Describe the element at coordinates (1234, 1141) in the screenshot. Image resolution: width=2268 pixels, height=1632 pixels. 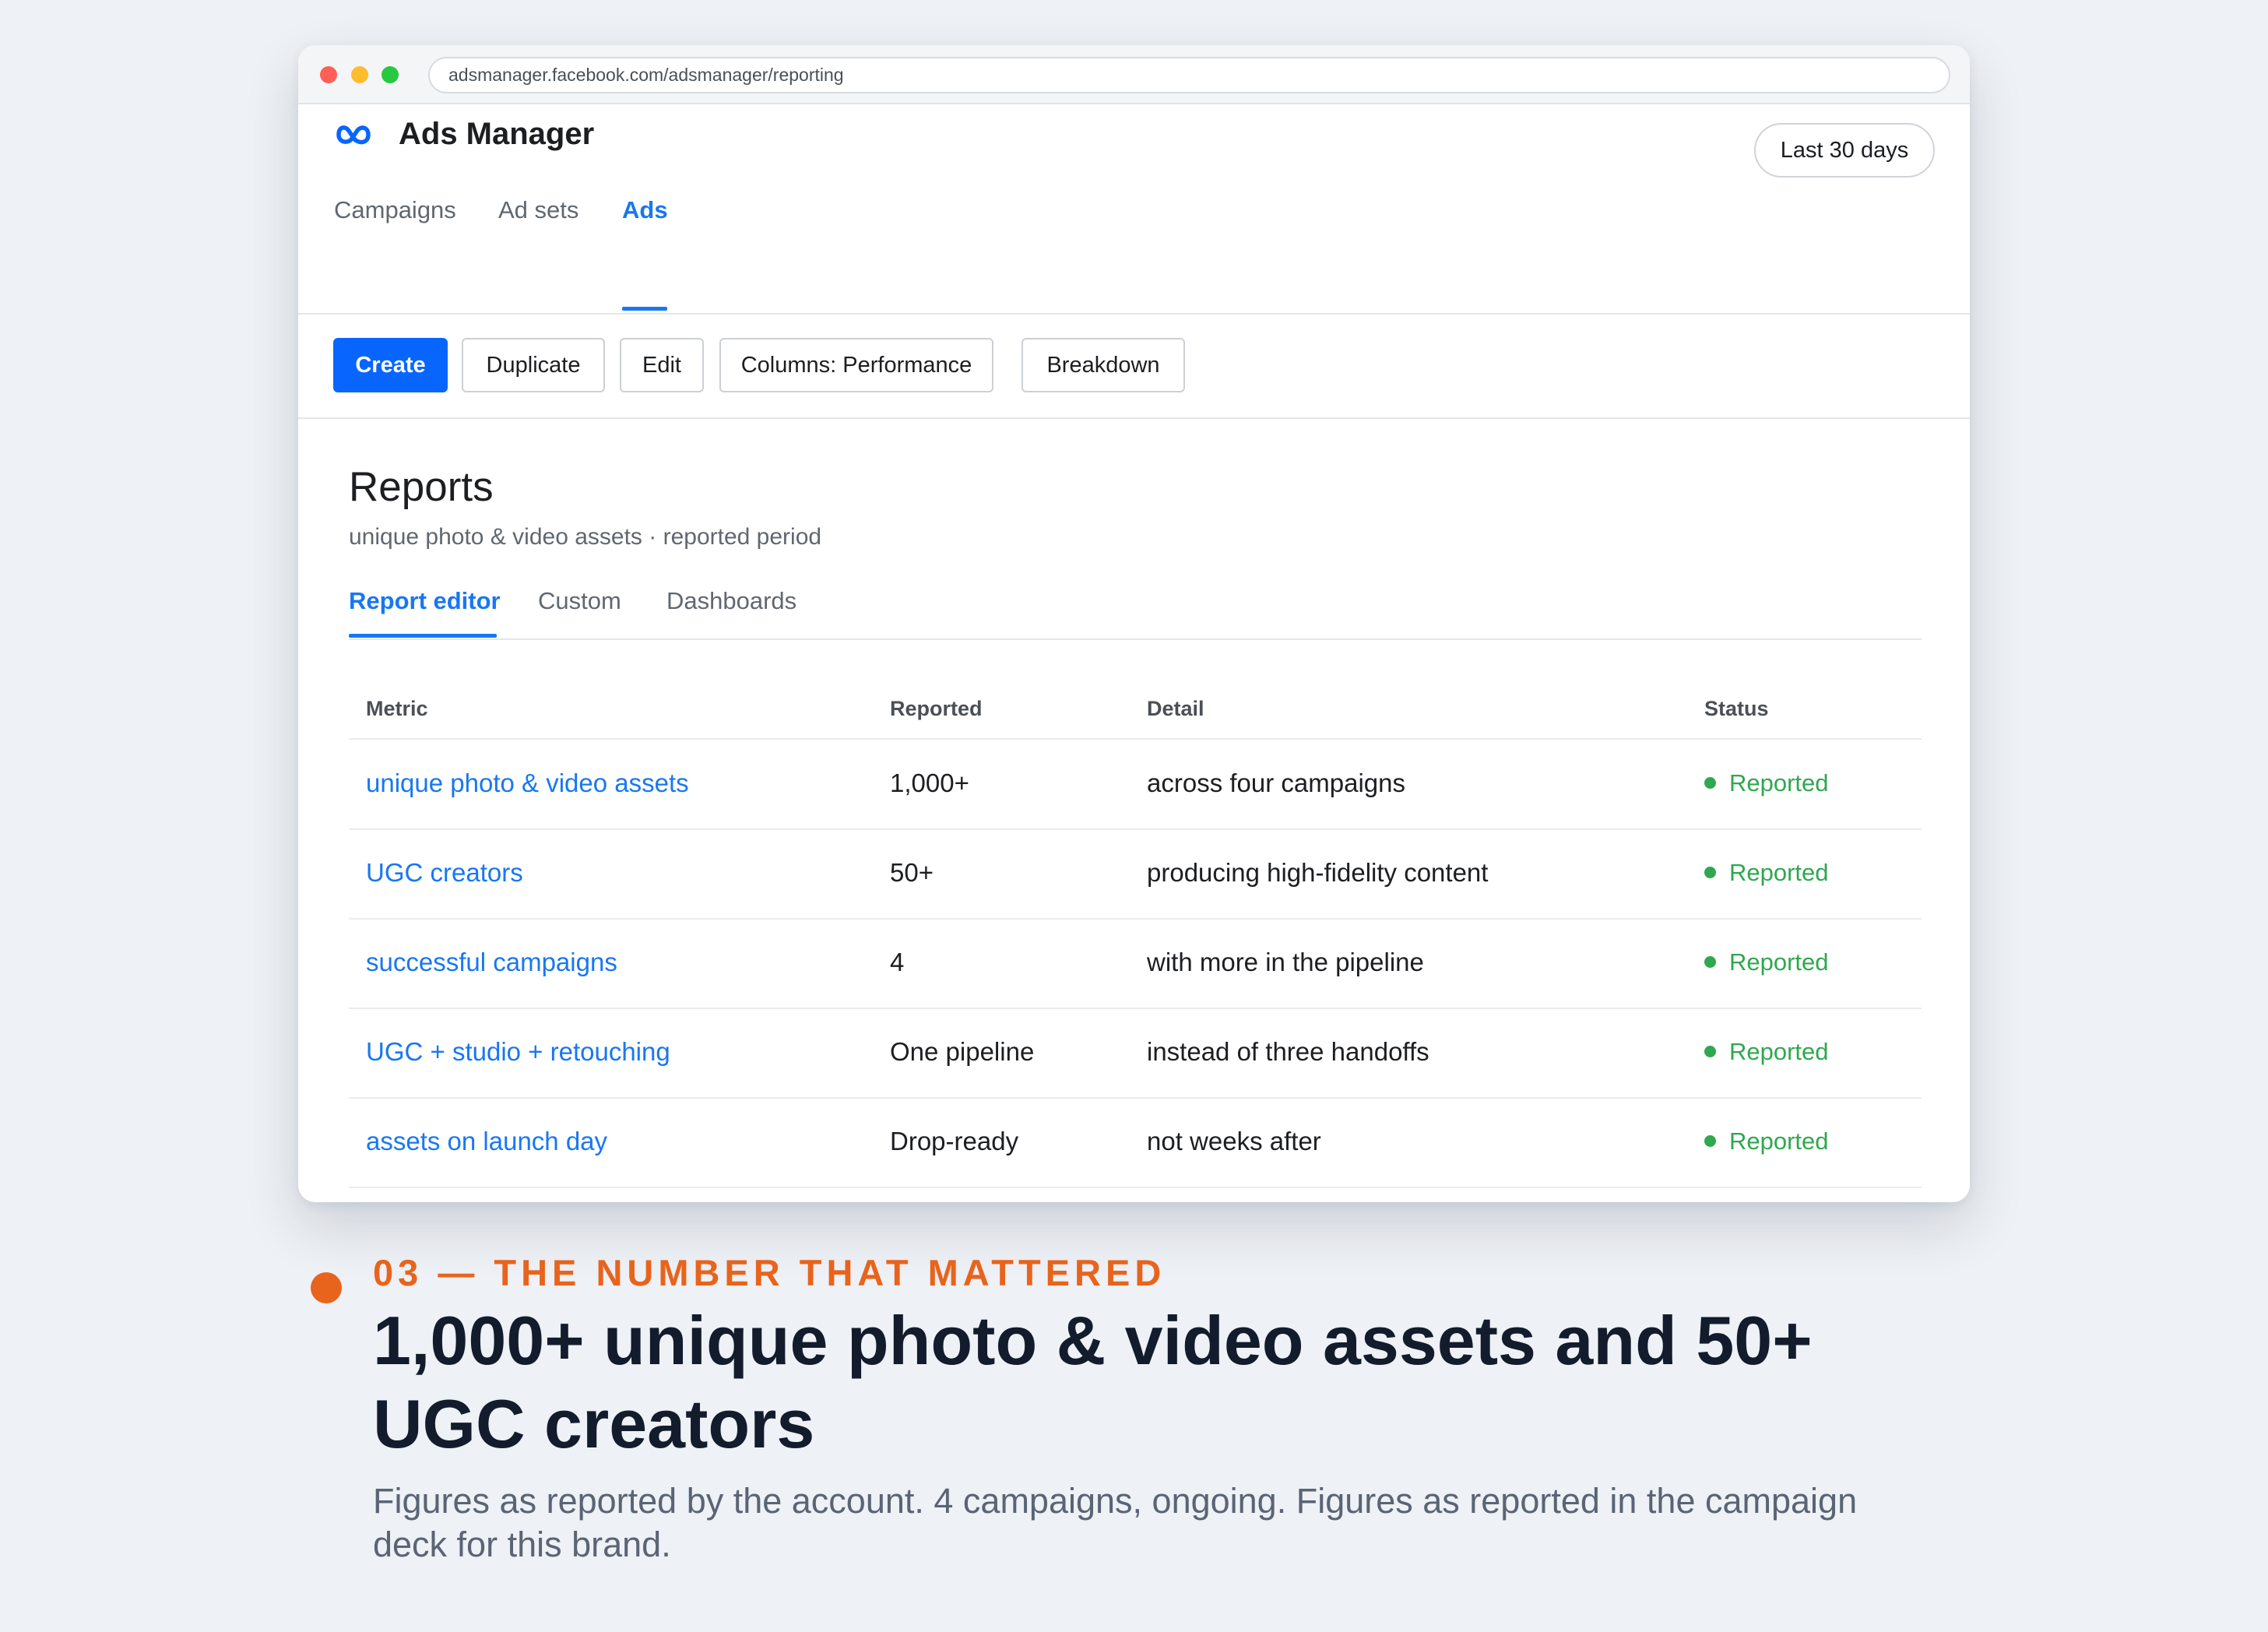
I see `detail-text: not weeks after` at that location.